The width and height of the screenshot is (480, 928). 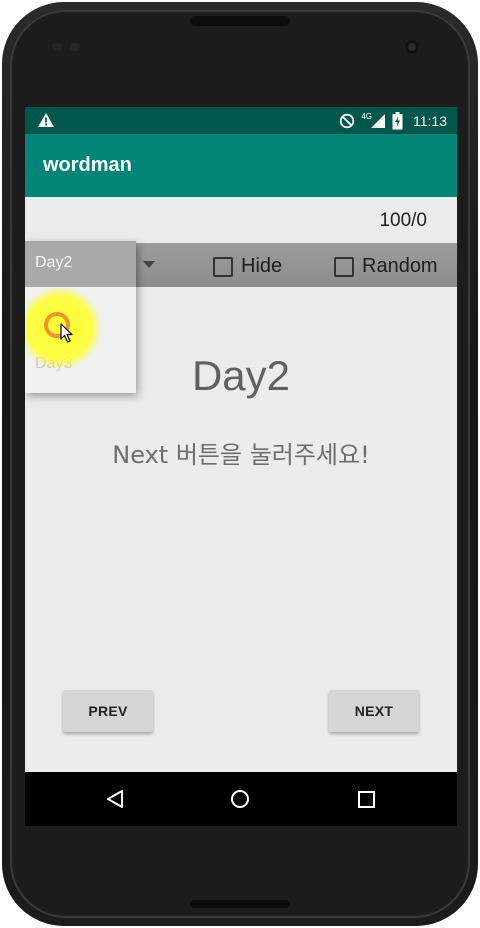 I want to click on hide-checkbox-label: Hide, so click(x=262, y=266).